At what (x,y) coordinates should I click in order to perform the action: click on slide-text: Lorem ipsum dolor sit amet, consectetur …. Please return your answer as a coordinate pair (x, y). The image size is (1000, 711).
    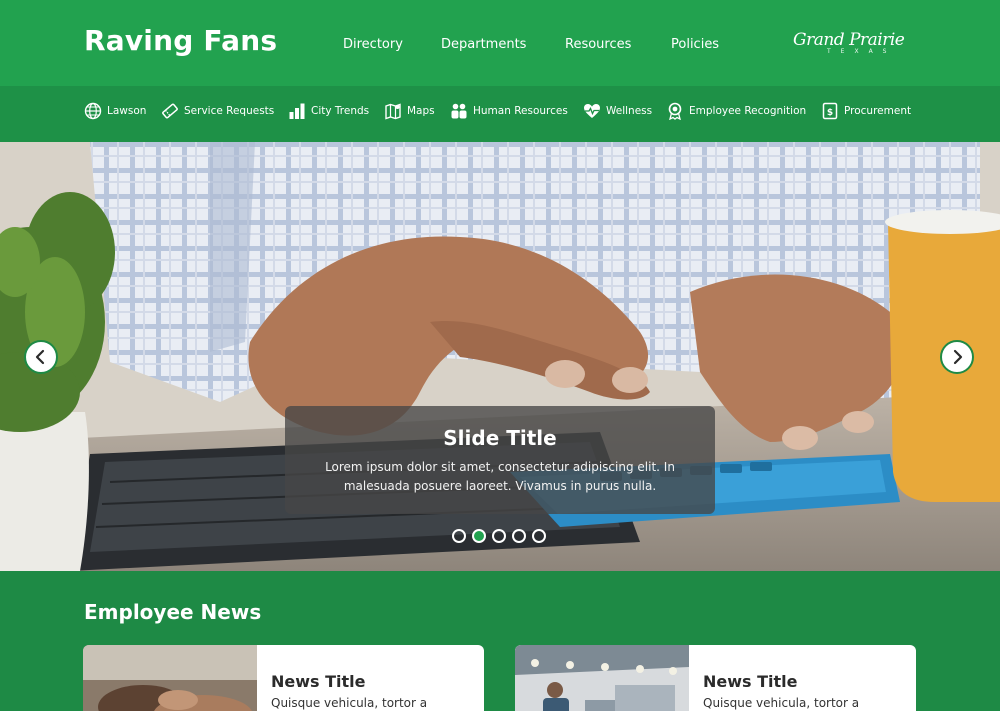
    Looking at the image, I should click on (500, 476).